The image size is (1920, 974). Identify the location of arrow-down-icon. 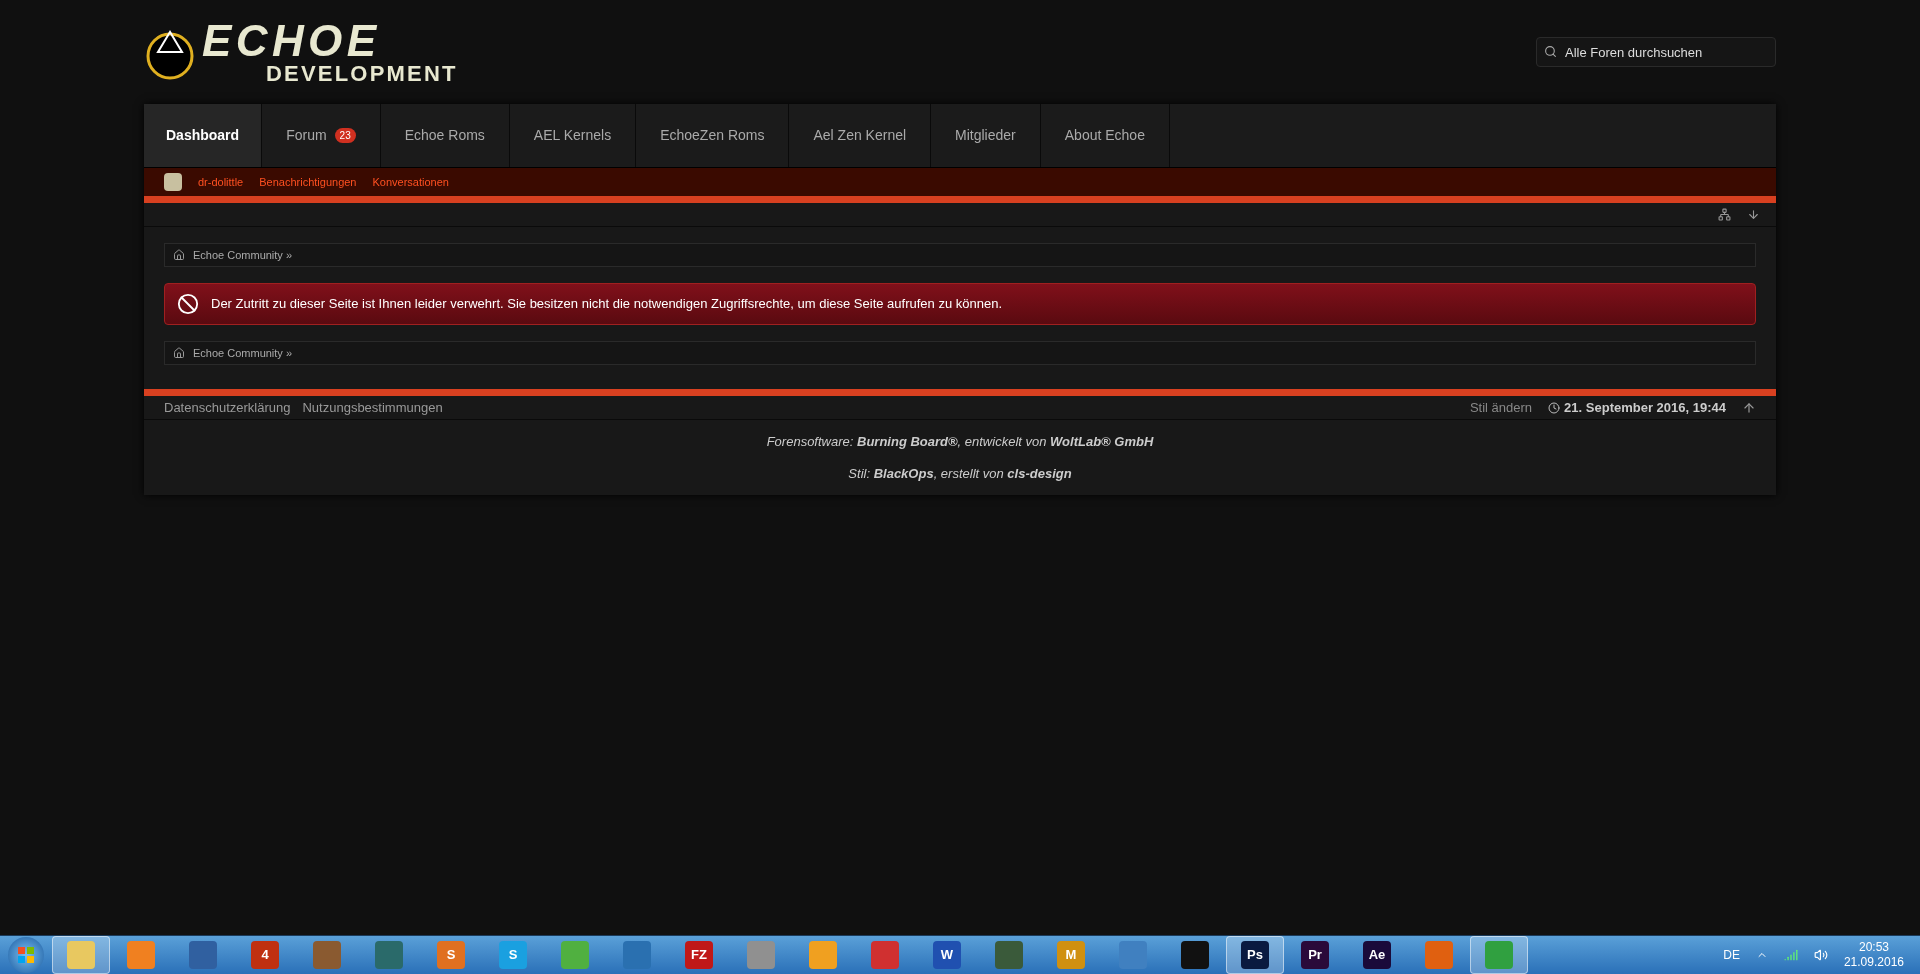
(1753, 214).